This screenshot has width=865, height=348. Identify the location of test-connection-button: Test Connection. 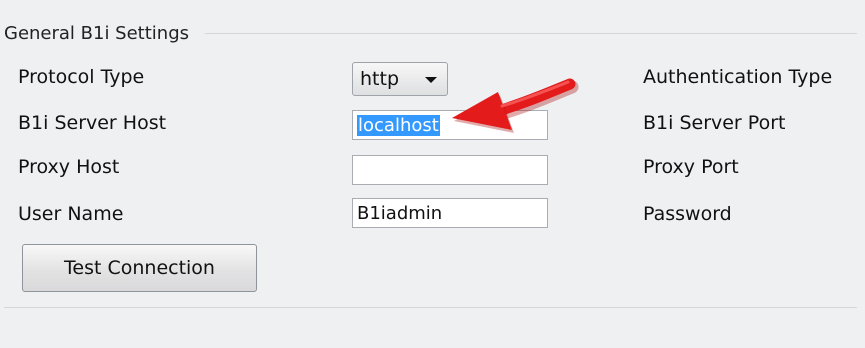
(139, 268).